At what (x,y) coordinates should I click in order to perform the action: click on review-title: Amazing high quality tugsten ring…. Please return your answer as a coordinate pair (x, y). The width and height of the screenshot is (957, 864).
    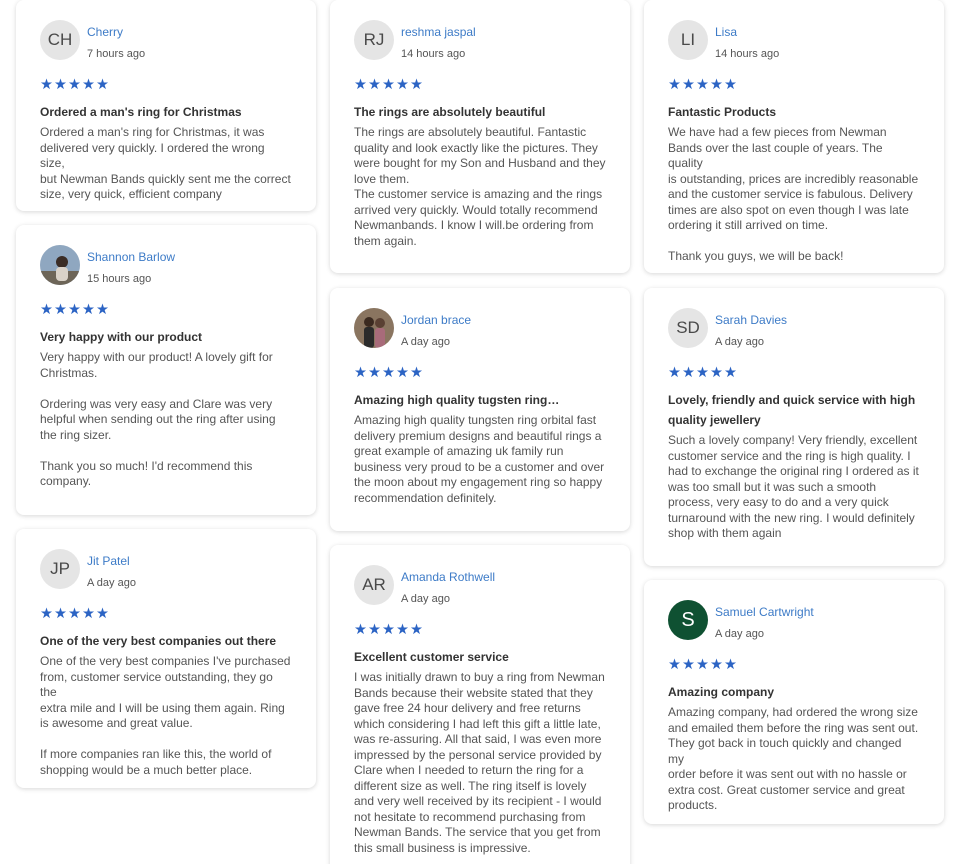
    Looking at the image, I should click on (457, 400).